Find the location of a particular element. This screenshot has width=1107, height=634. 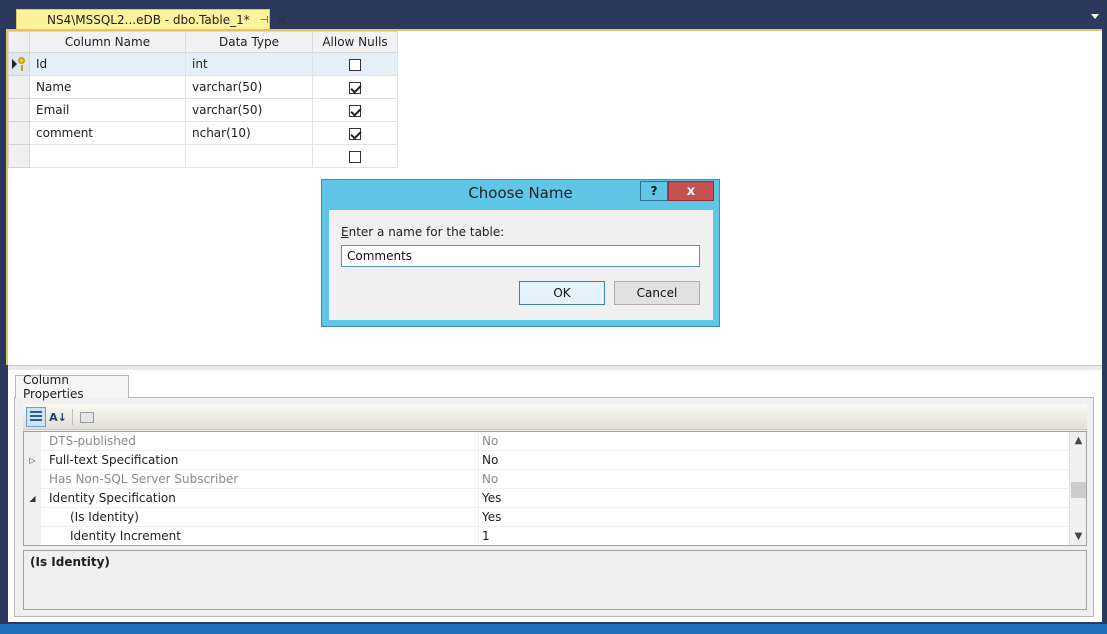

label-text: nter a name for the table: is located at coordinates (426, 232).